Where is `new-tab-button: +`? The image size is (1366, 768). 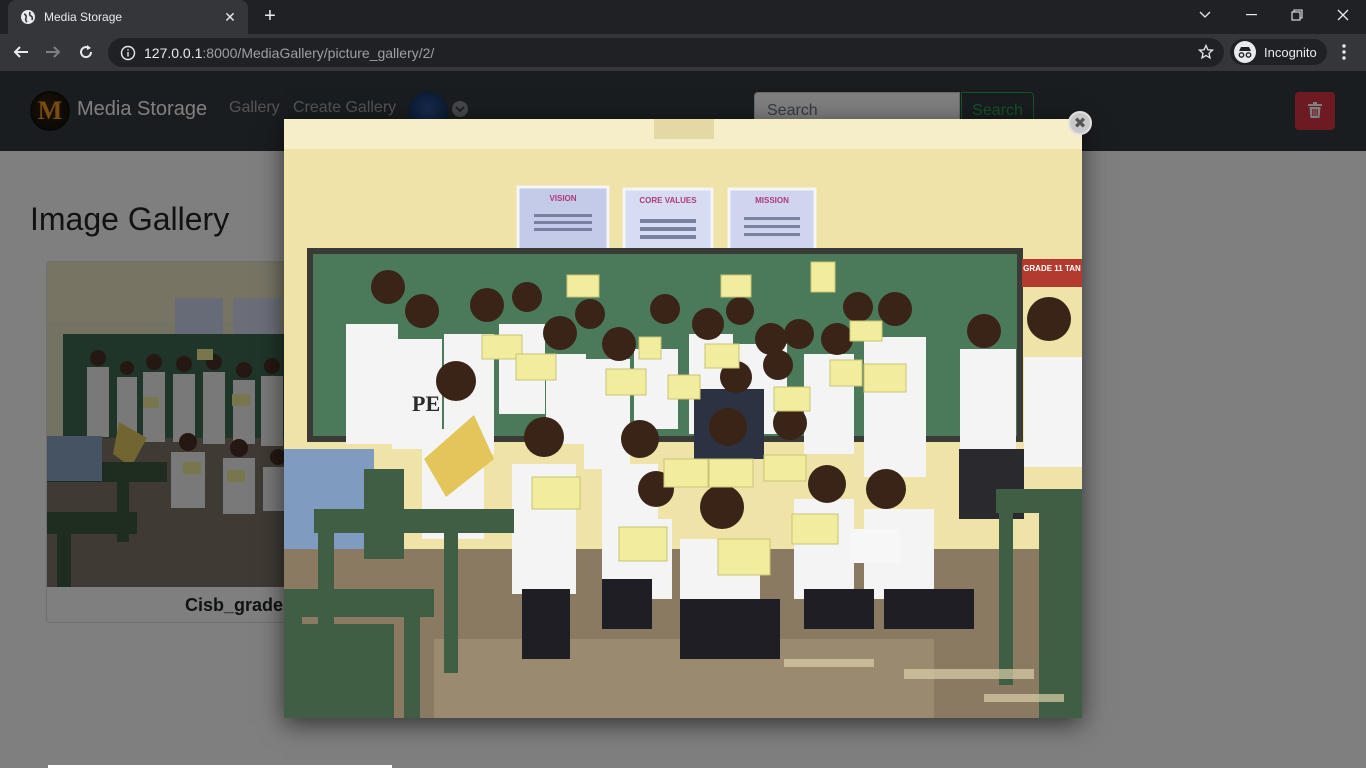
new-tab-button: + is located at coordinates (270, 17).